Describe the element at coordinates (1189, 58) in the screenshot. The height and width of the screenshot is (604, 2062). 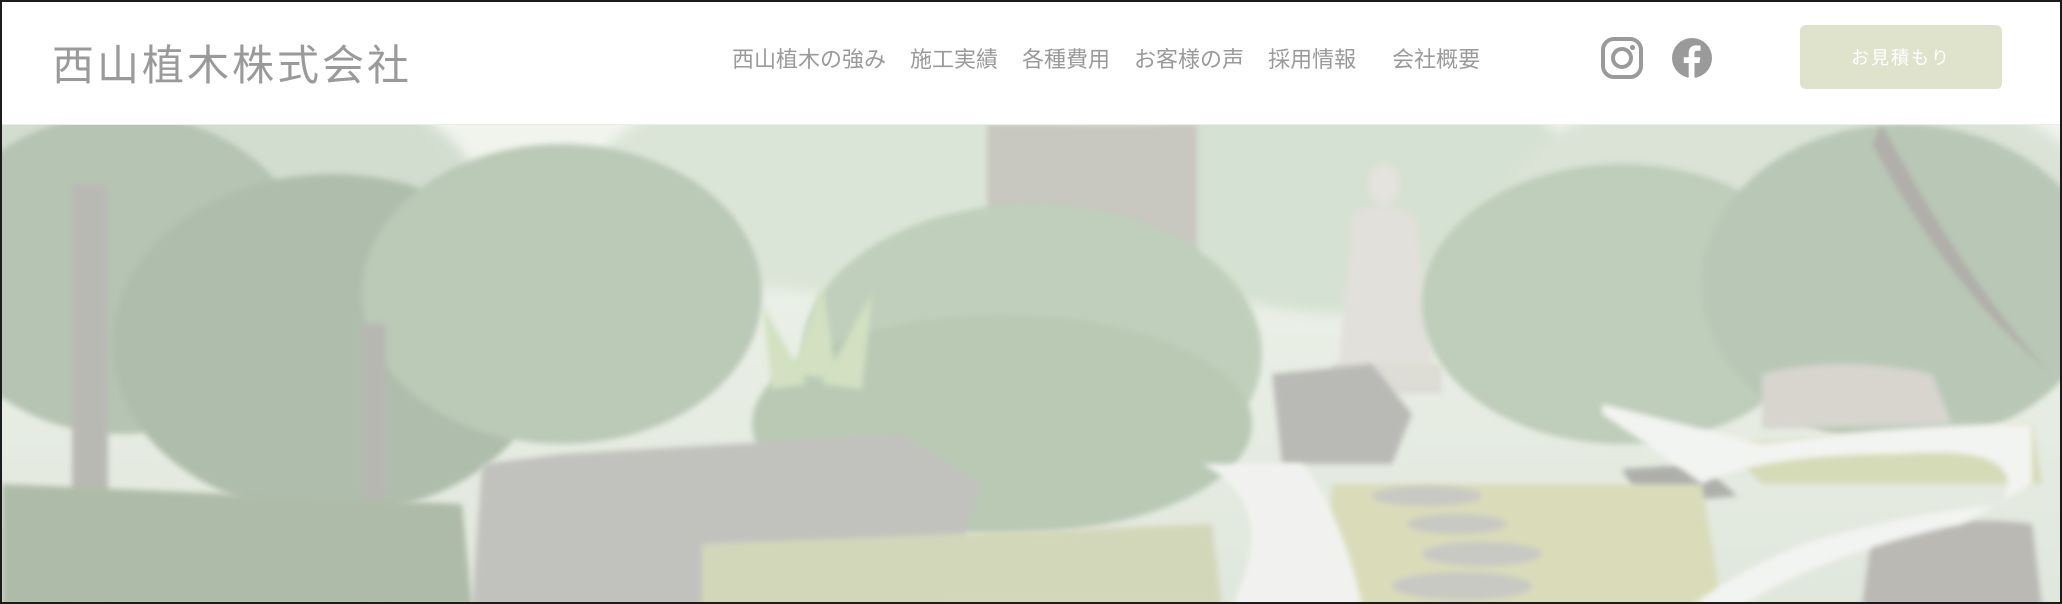
I see `nav-item-voices: お客様の声` at that location.